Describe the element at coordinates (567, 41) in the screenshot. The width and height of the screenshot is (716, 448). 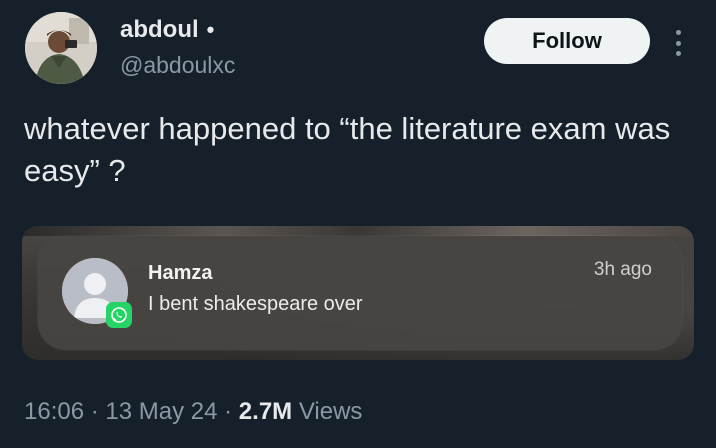
I see `follow-button: Follow` at that location.